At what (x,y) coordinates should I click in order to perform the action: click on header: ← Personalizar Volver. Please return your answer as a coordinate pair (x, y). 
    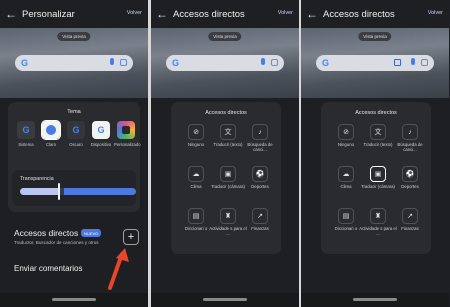
    Looking at the image, I should click on (74, 14).